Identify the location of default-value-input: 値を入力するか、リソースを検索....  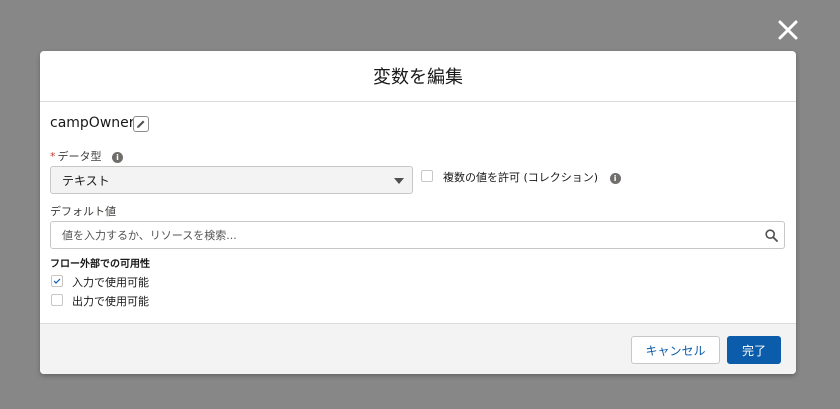
(417, 235).